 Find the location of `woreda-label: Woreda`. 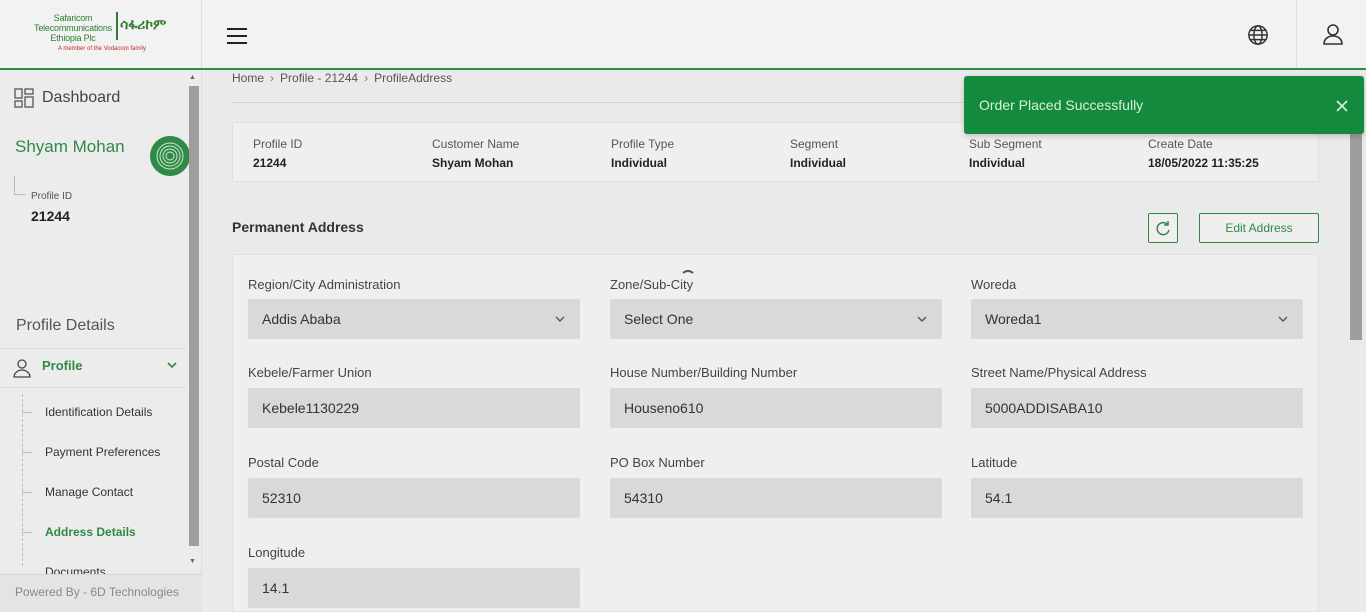

woreda-label: Woreda is located at coordinates (994, 284).